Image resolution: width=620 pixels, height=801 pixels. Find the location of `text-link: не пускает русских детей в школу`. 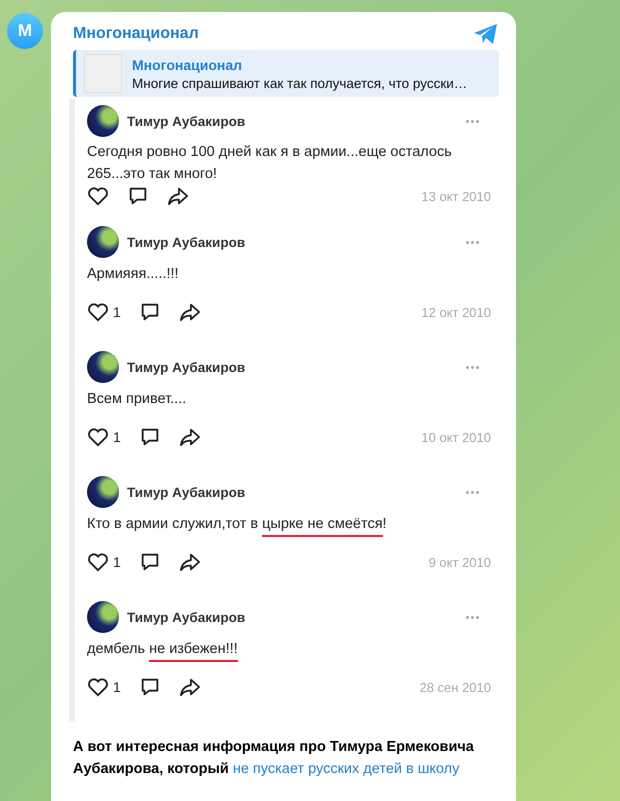

text-link: не пускает русских детей в школу is located at coordinates (346, 769).